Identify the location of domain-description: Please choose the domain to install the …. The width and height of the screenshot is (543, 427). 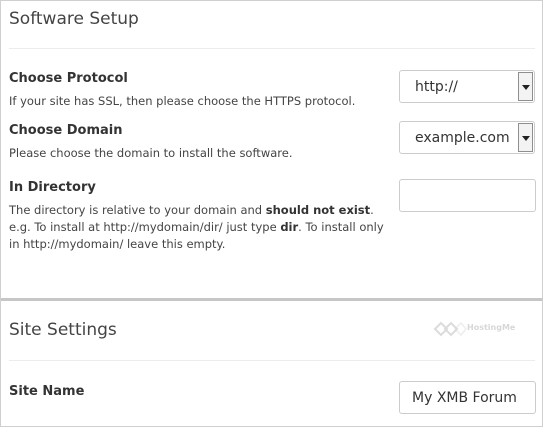
(151, 153).